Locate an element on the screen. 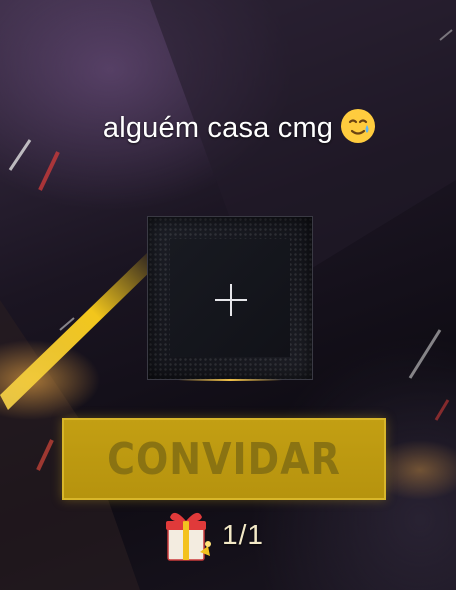 Image resolution: width=456 pixels, height=590 pixels. add-member-slot is located at coordinates (230, 298).